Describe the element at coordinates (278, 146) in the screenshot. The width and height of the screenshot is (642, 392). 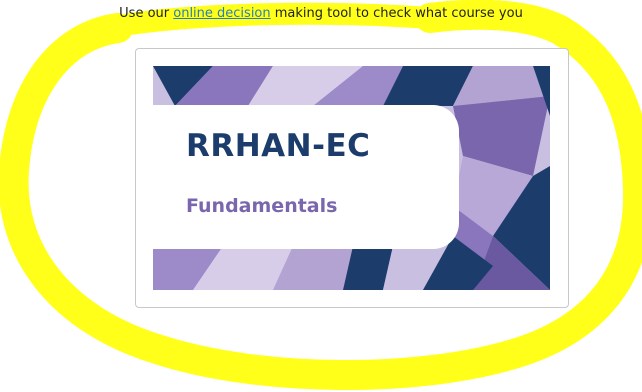
I see `course-title: RRHAN-EC` at that location.